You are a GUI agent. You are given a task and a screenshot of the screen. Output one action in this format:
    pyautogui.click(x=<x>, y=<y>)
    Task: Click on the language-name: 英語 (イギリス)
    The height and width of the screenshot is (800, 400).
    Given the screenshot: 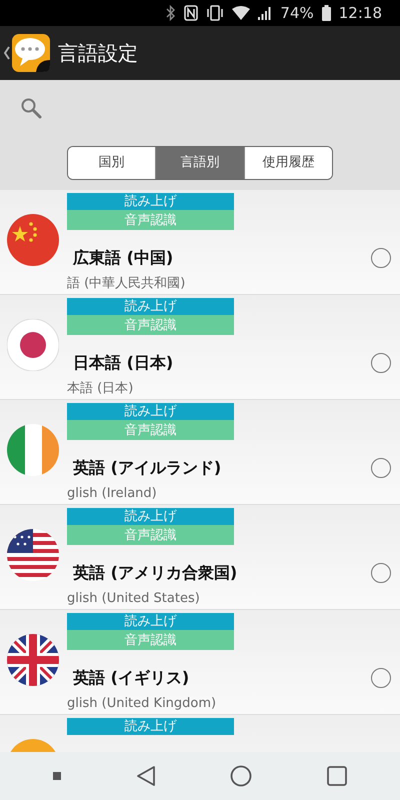 What is the action you would take?
    pyautogui.click(x=131, y=678)
    